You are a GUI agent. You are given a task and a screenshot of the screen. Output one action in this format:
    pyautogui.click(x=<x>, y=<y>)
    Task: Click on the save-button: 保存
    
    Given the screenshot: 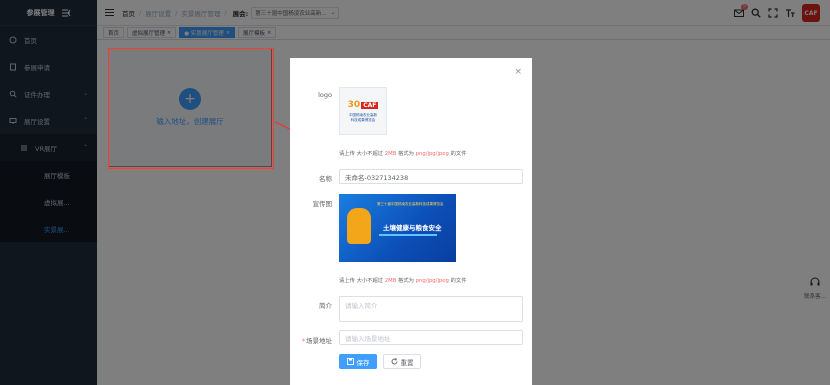 What is the action you would take?
    pyautogui.click(x=358, y=361)
    